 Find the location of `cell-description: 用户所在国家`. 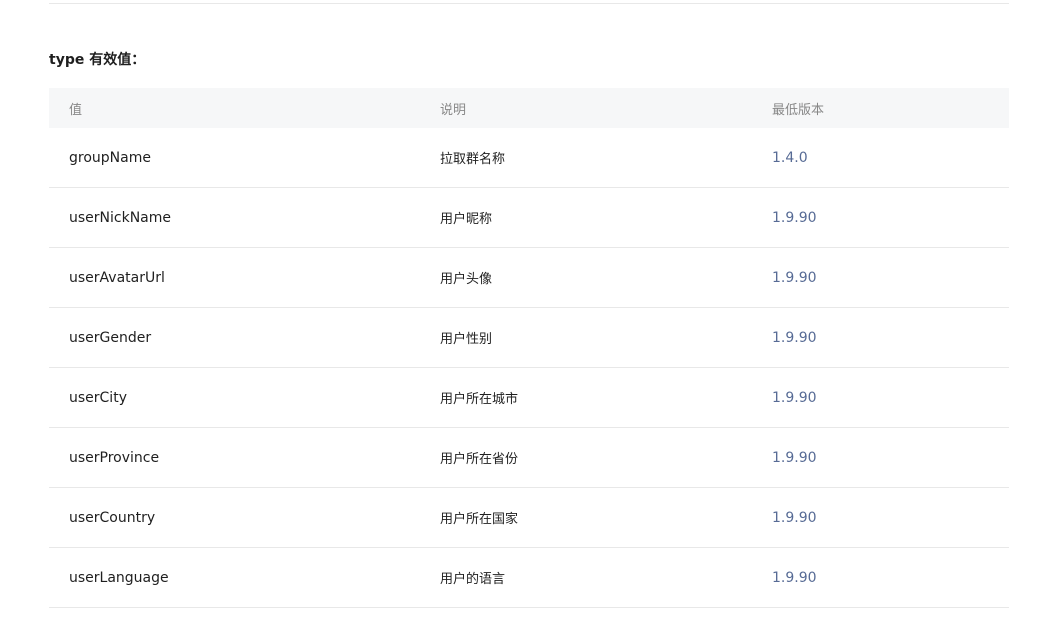

cell-description: 用户所在国家 is located at coordinates (479, 519).